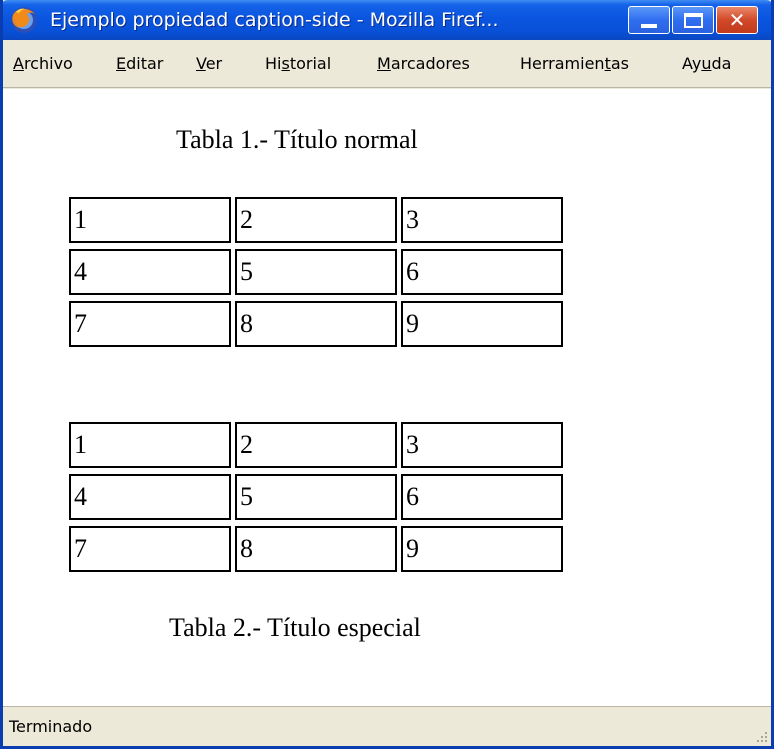 The height and width of the screenshot is (749, 774). I want to click on menu-label: rchivo, so click(48, 63).